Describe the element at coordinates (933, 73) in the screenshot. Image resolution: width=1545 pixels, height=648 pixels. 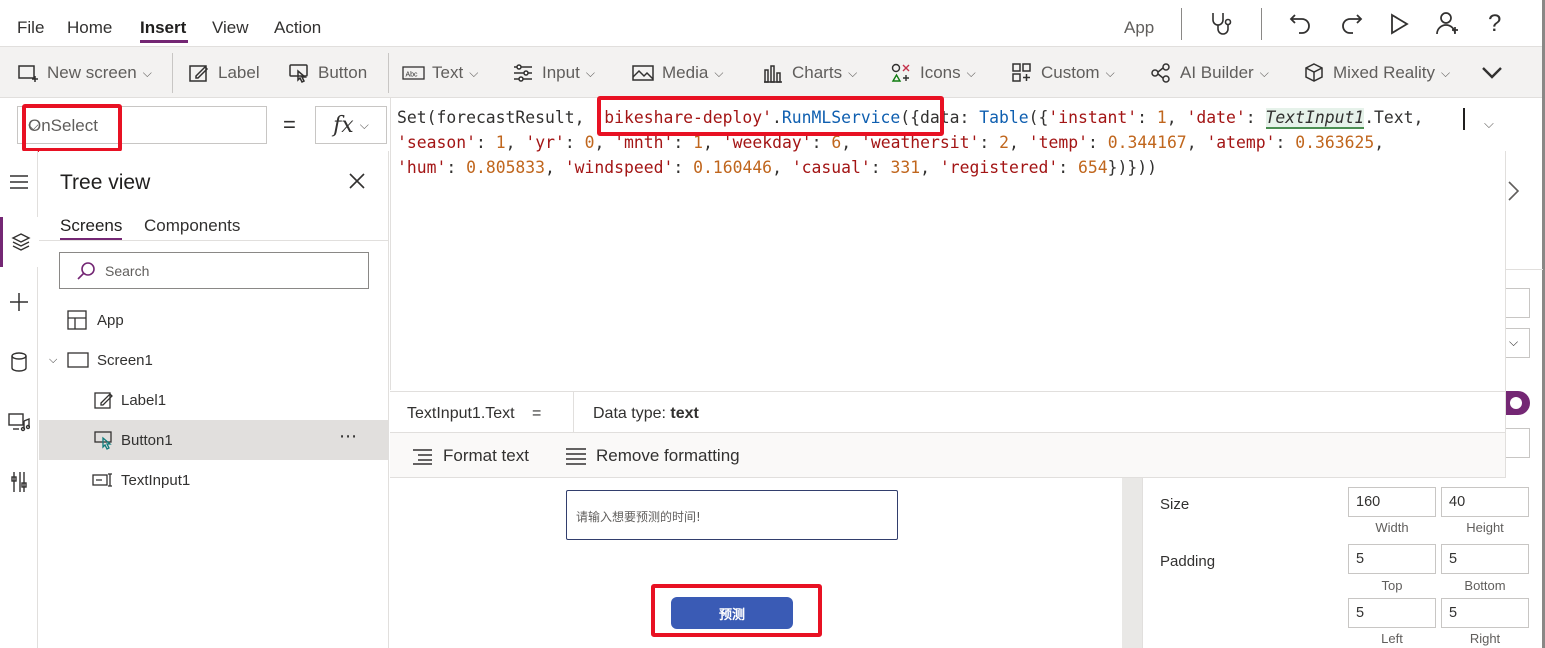
I see `icons-button: Icons ⌵` at that location.